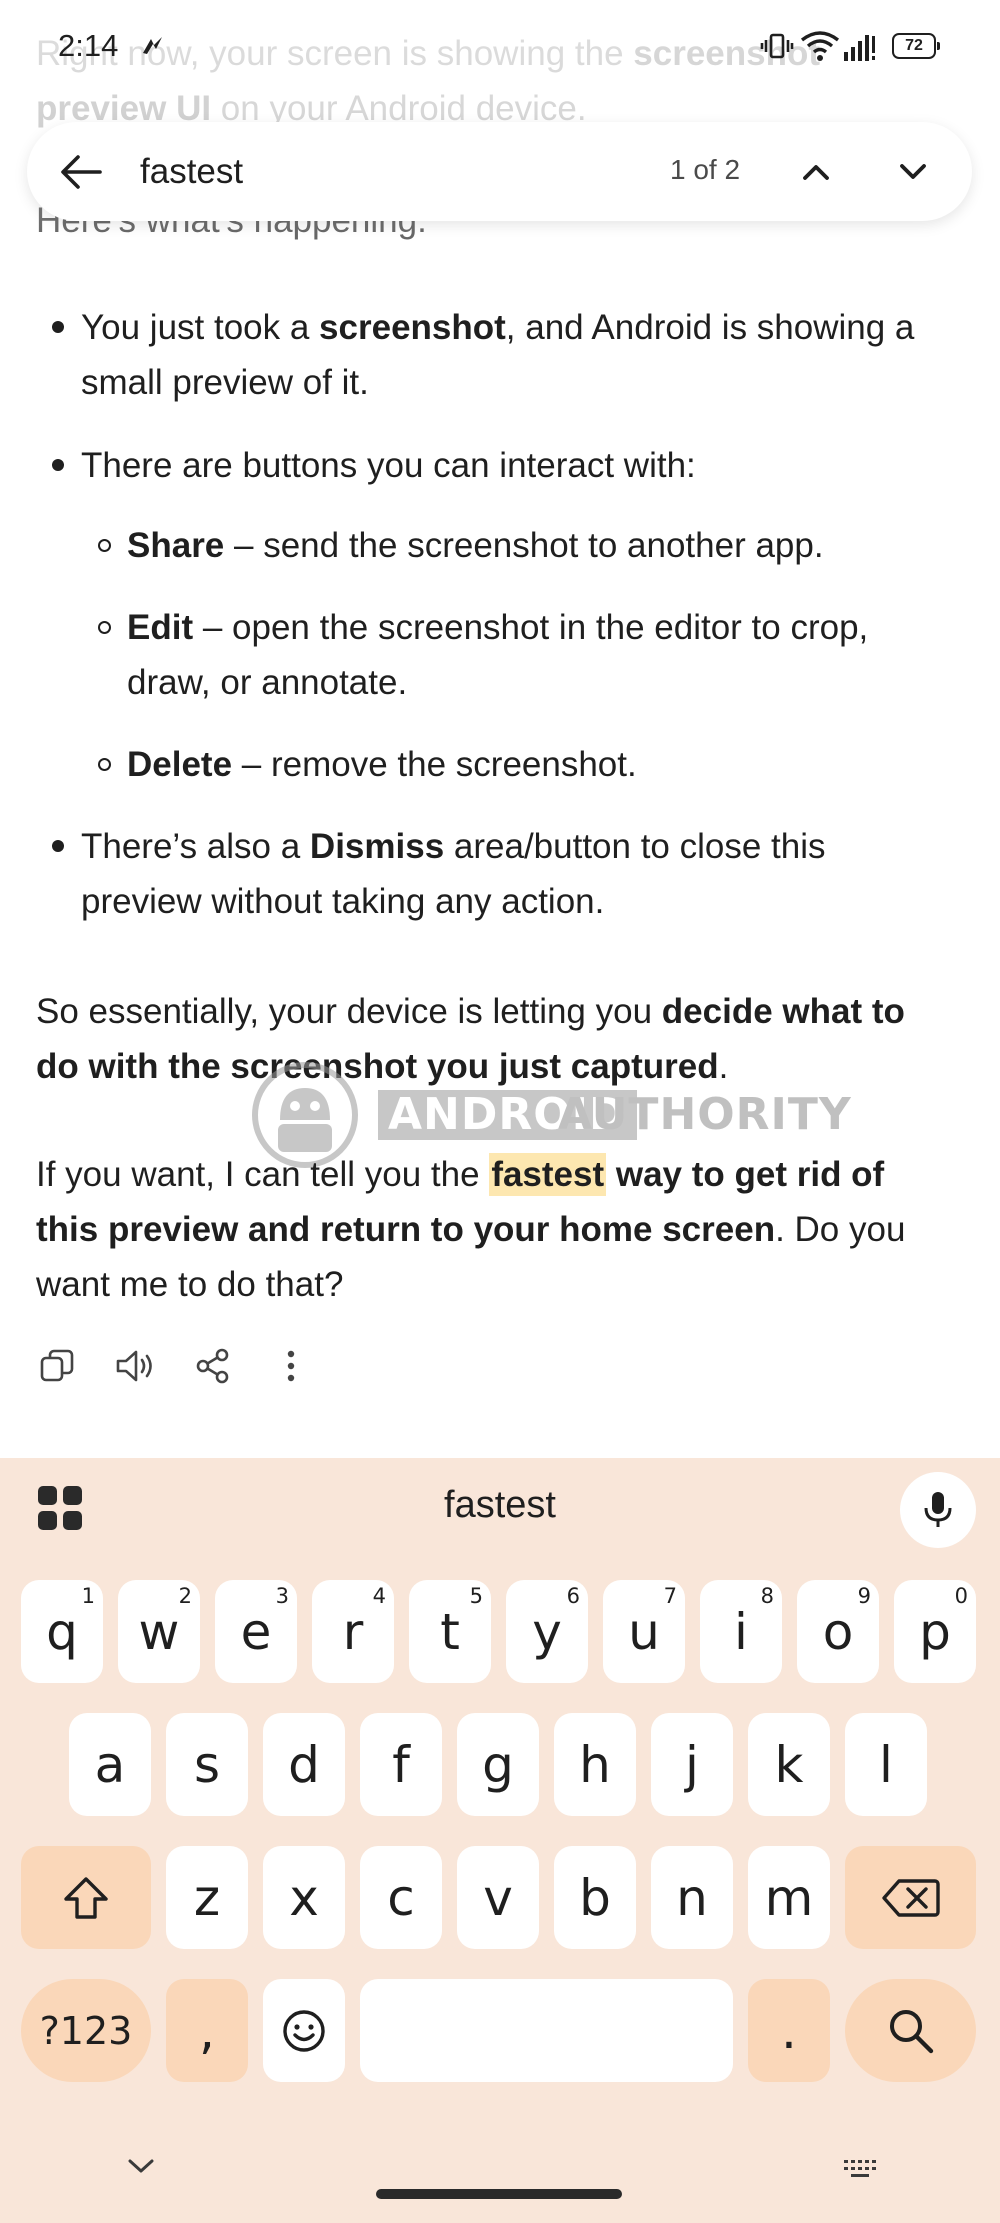  I want to click on key-a: a, so click(110, 1764).